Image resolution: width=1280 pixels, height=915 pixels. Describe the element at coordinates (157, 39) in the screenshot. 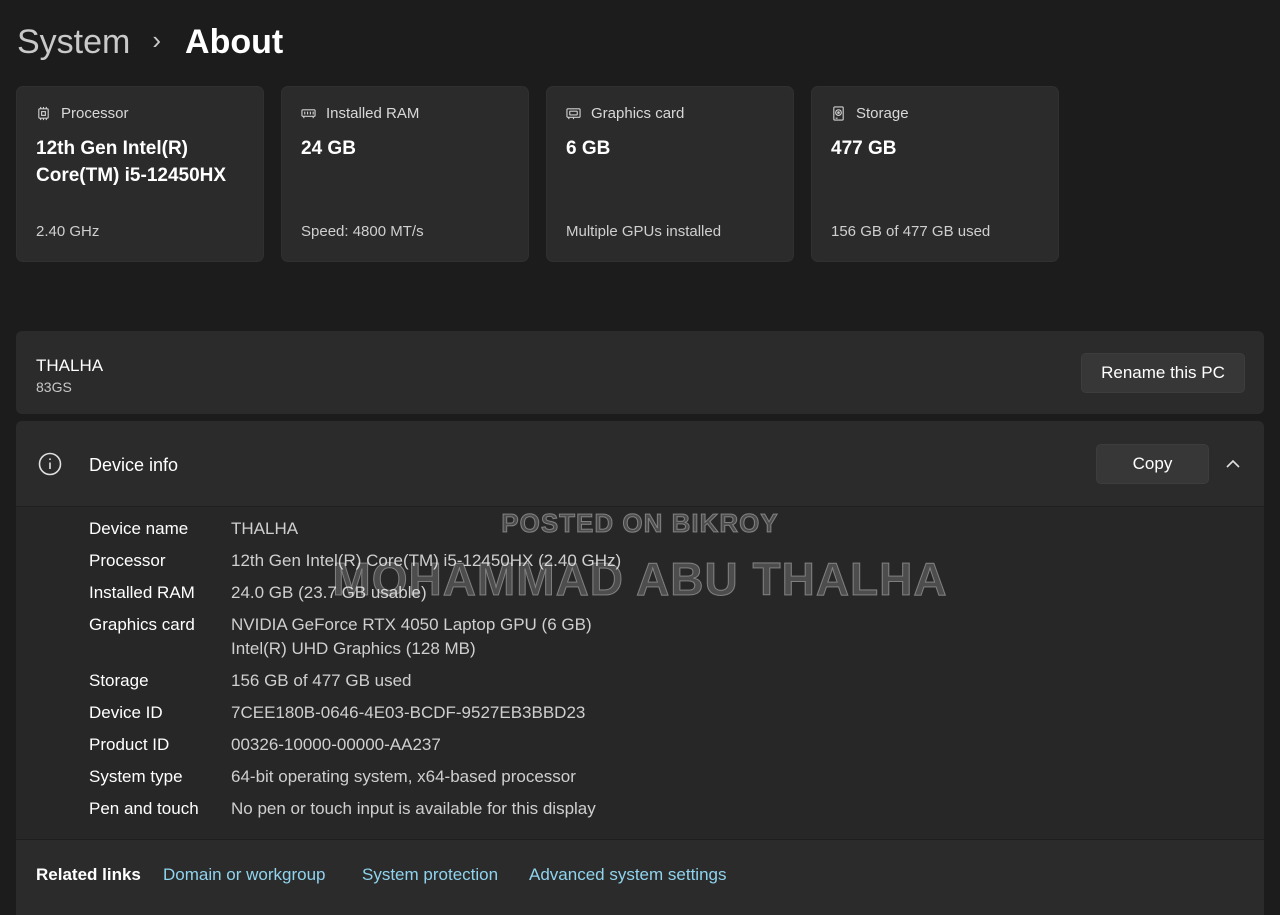

I see `chevron-right-icon: ›` at that location.